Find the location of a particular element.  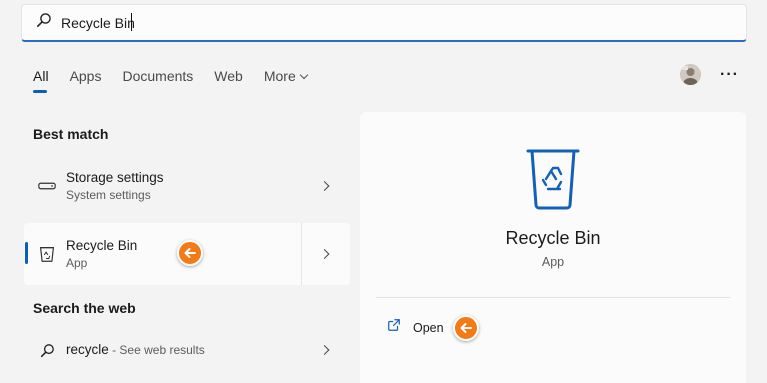

tab-apps: Apps is located at coordinates (86, 76).